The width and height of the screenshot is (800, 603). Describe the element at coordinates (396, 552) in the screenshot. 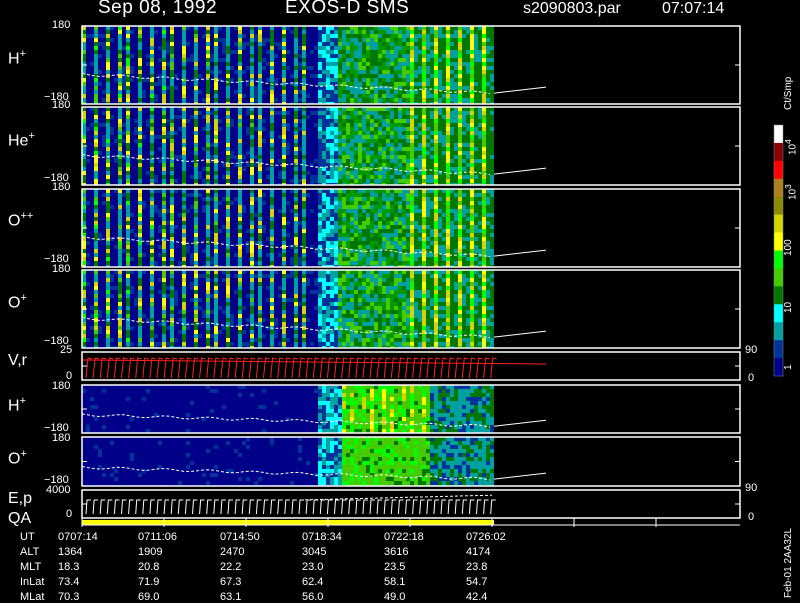

I see `table-cell: 3616` at that location.